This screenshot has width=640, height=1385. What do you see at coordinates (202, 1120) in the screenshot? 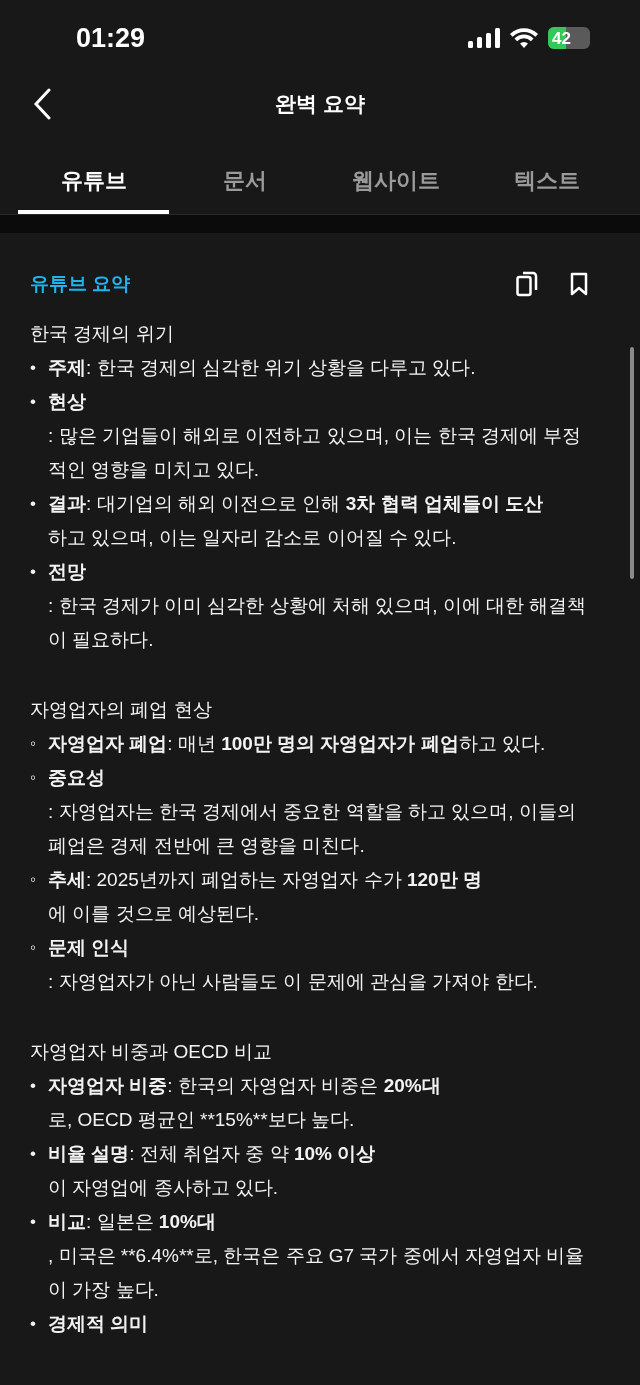
I see `summary-text: 로, OECD 평균인 **15%**보다 높다.` at bounding box center [202, 1120].